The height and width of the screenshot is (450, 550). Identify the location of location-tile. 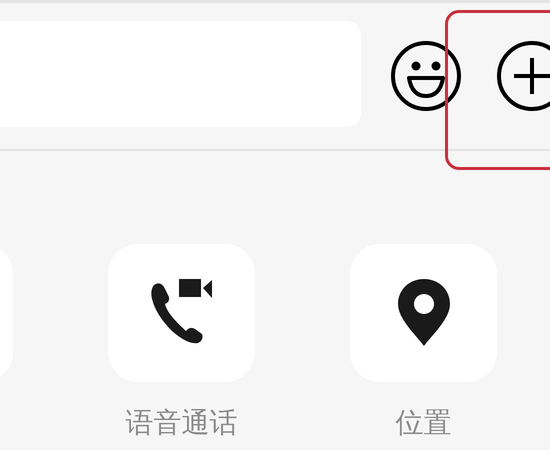
(423, 313).